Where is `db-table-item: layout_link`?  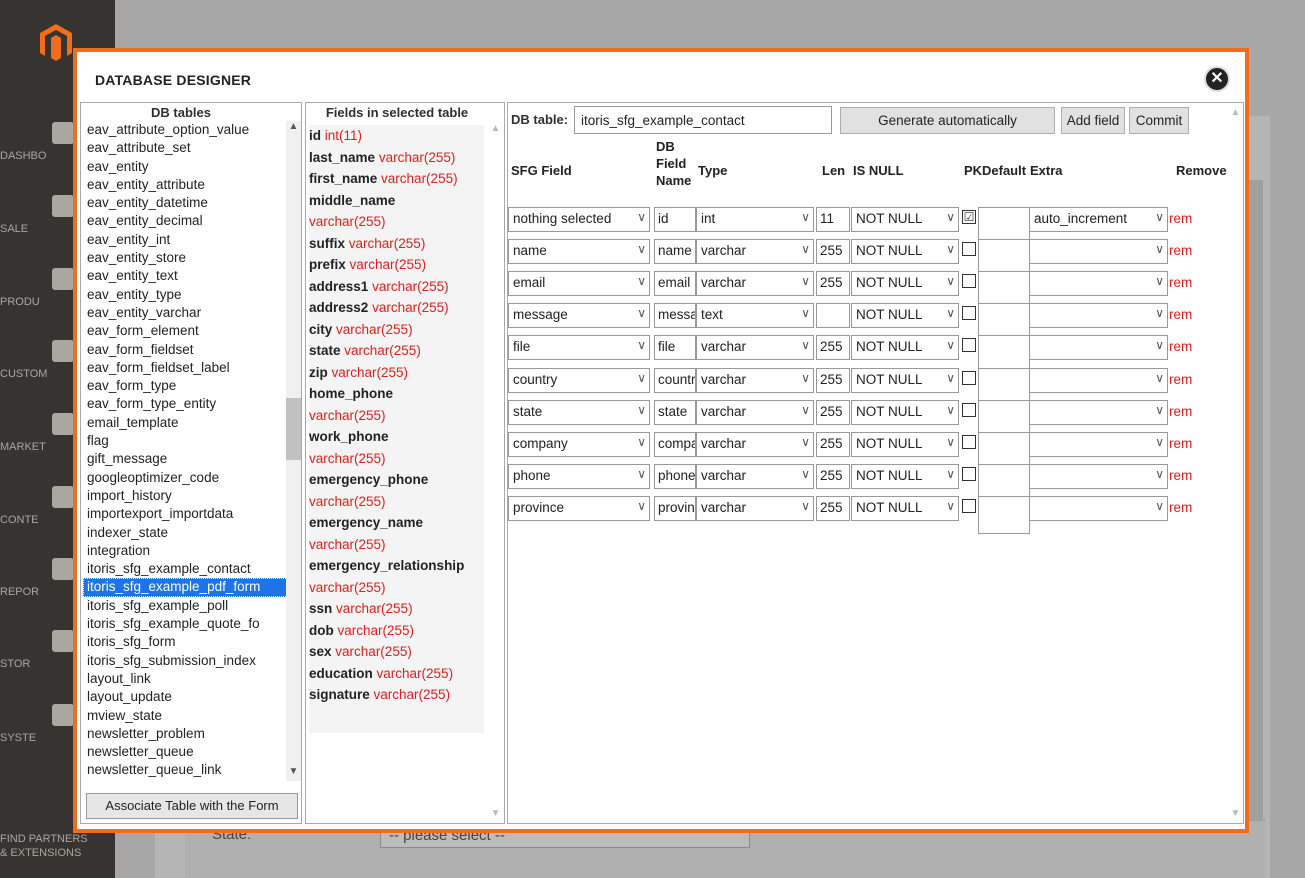 db-table-item: layout_link is located at coordinates (185, 679).